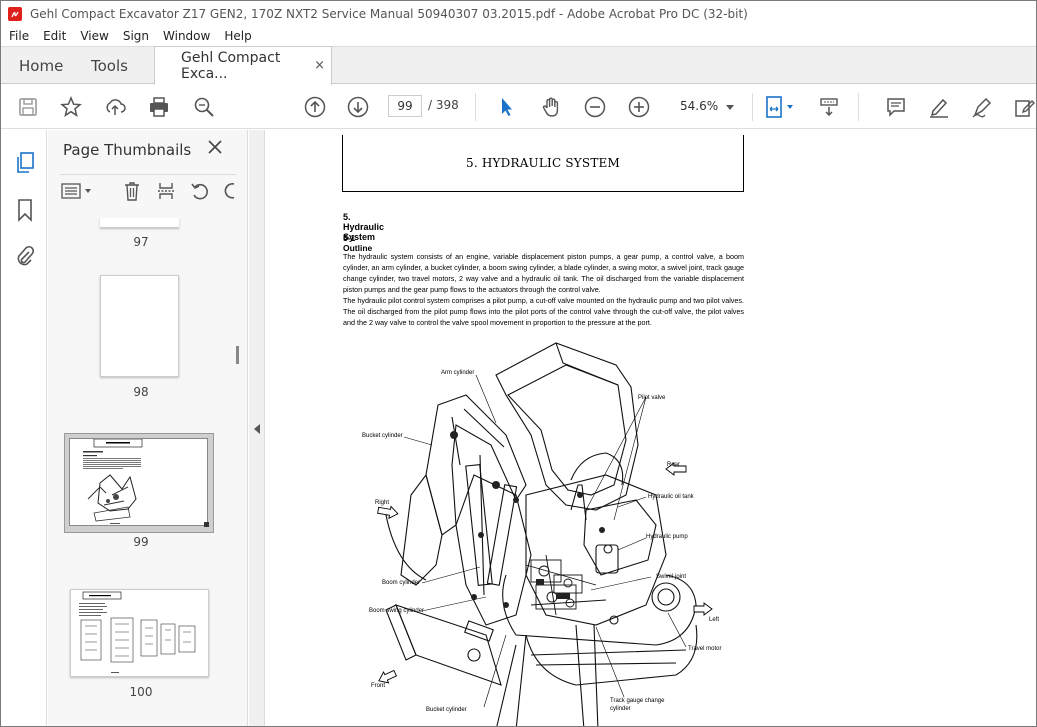 The width and height of the screenshot is (1037, 727). I want to click on tab-document: Gehl Compact Exca... ×, so click(243, 65).